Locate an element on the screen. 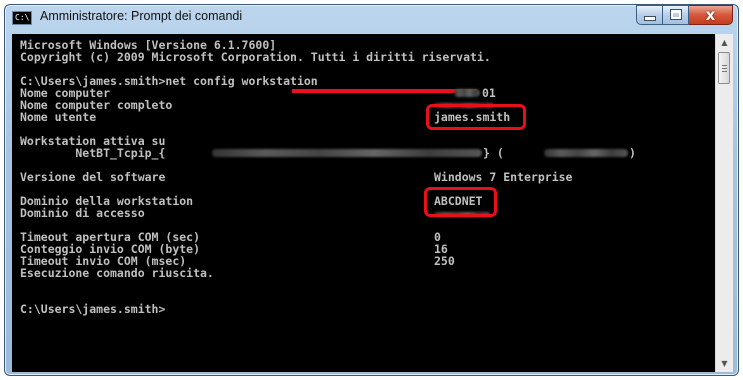  label-netbt: NetBT_Tcpip_{ is located at coordinates (93, 153).